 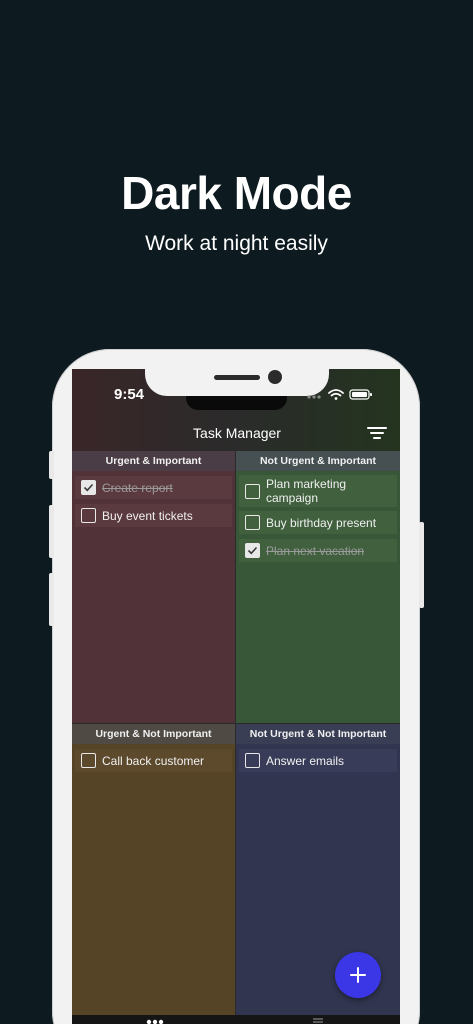 I want to click on task-label: Answer emails, so click(x=305, y=760).